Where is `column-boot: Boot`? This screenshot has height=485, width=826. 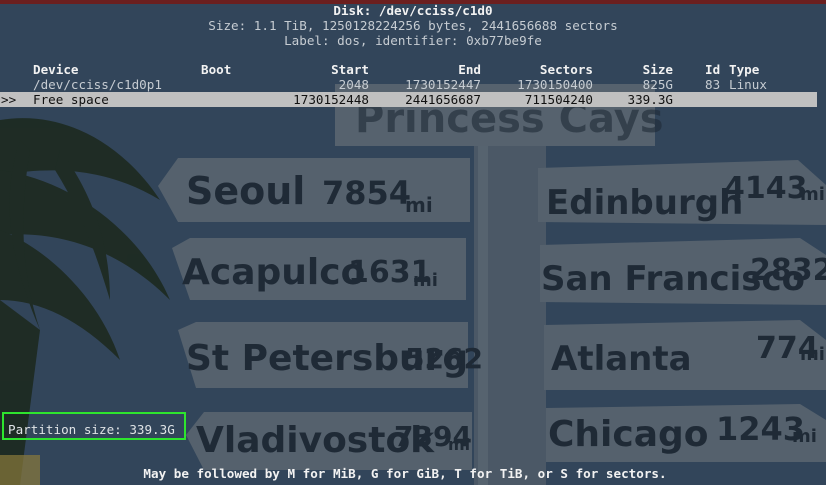 column-boot: Boot is located at coordinates (216, 69).